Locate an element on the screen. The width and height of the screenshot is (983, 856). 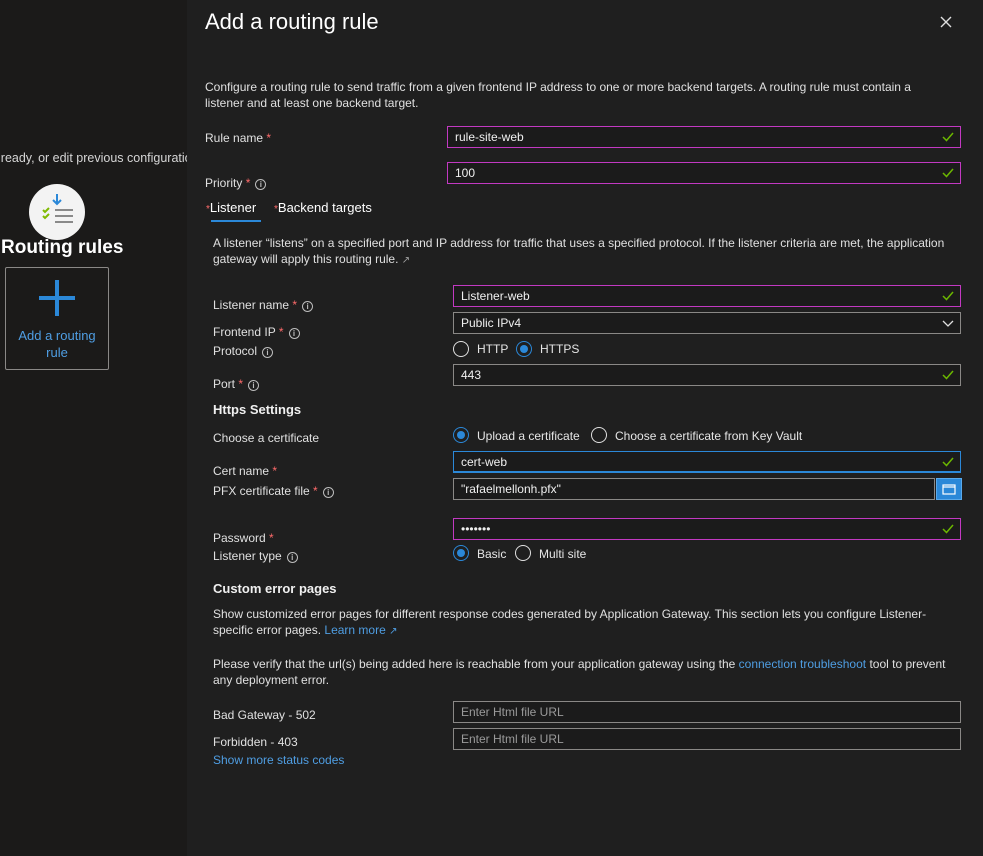
pfx-file-label: PFX certificate file * i is located at coordinates (273, 491).